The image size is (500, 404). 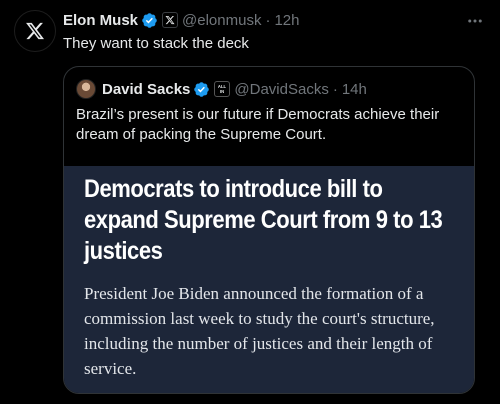 I want to click on quote-header: David Sacks ALL IN @DavidSacks · 14h, so click(x=221, y=89).